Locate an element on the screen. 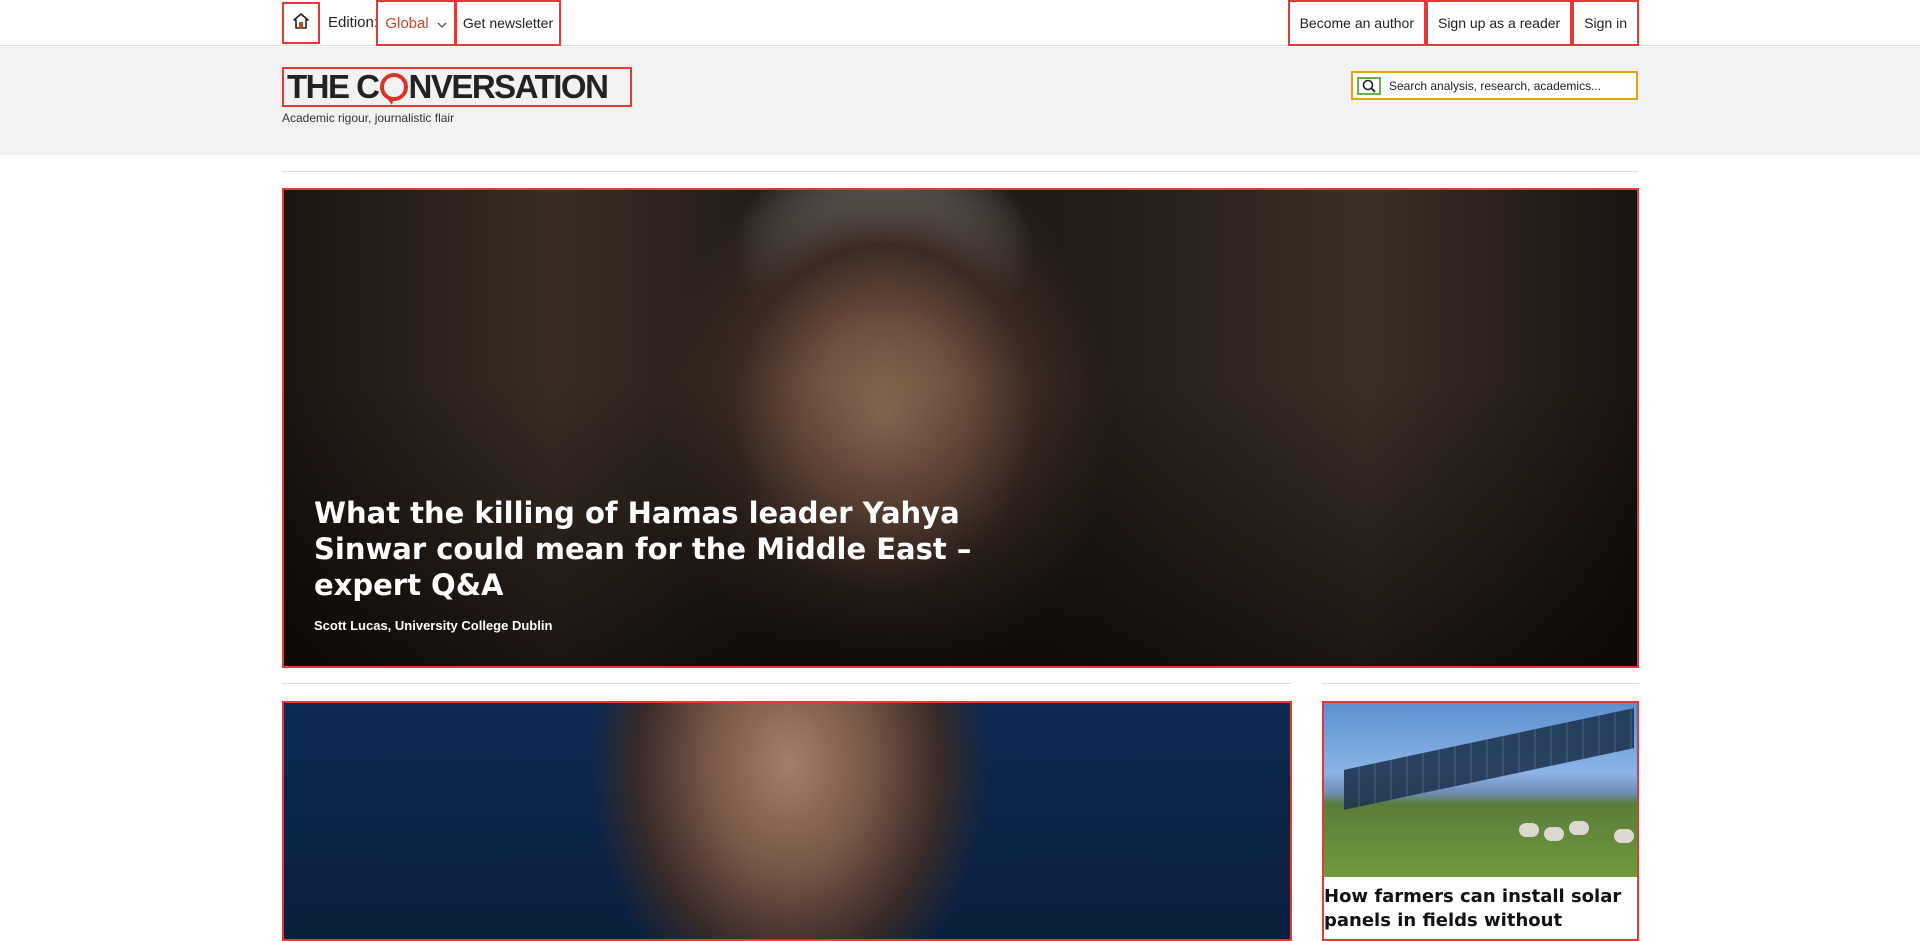 Image resolution: width=1920 pixels, height=941 pixels. tagline: Academic rigour, journalistic flair is located at coordinates (368, 118).